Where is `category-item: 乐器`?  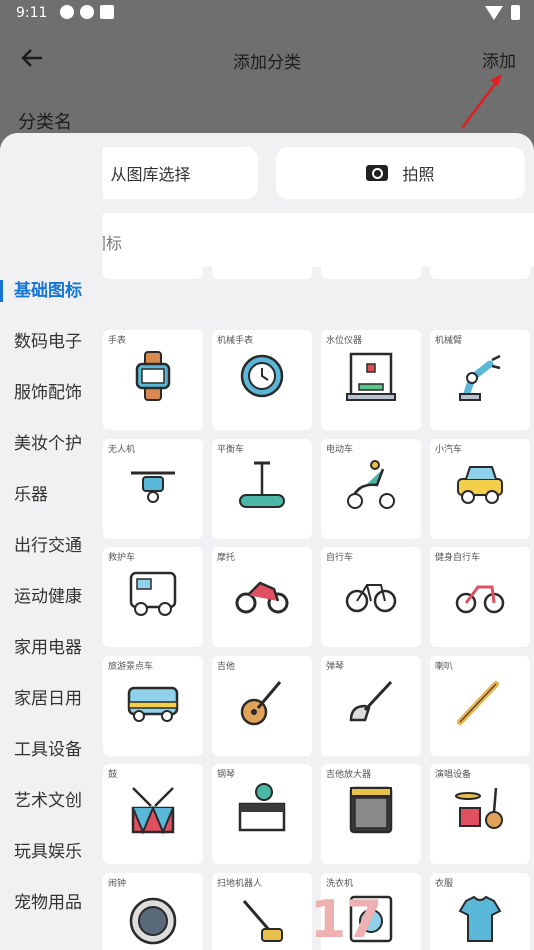 category-item: 乐器 is located at coordinates (51, 495).